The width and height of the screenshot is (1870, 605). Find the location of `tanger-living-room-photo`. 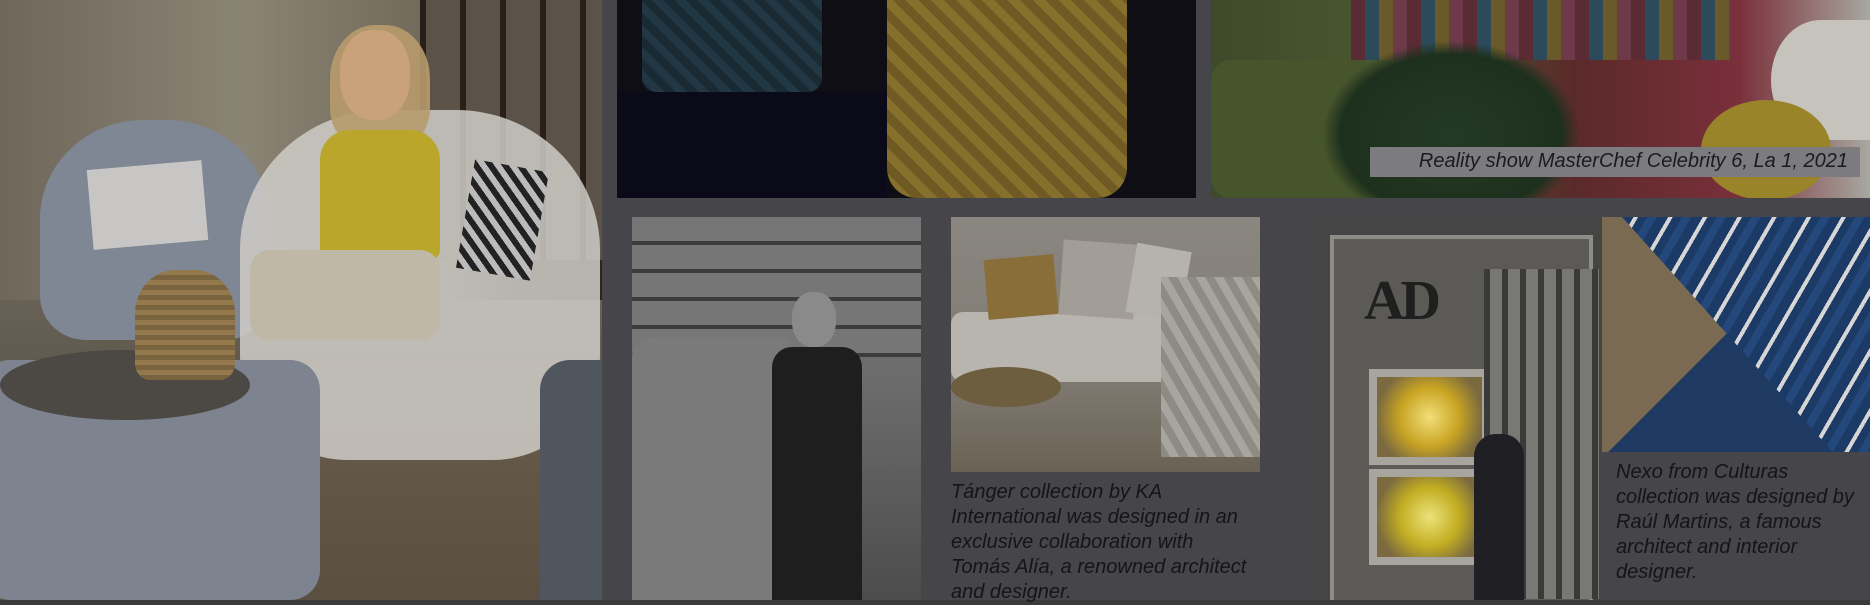

tanger-living-room-photo is located at coordinates (1105, 344).